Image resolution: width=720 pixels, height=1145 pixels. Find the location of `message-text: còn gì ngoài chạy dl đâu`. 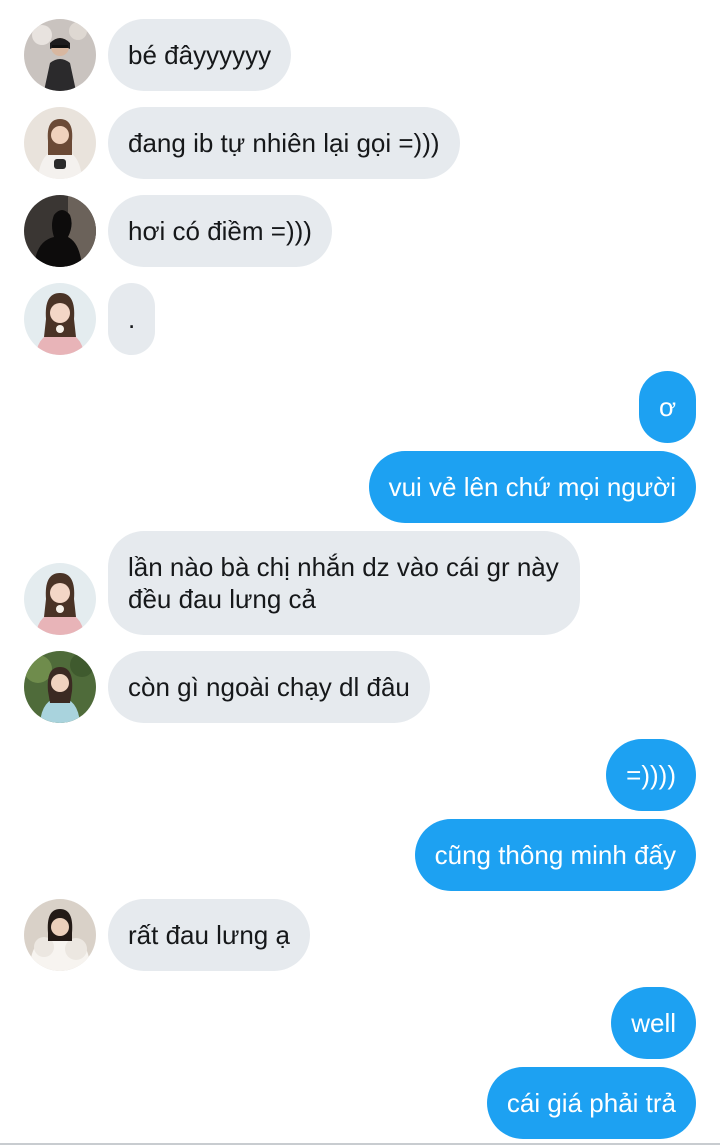

message-text: còn gì ngoài chạy dl đâu is located at coordinates (269, 687).